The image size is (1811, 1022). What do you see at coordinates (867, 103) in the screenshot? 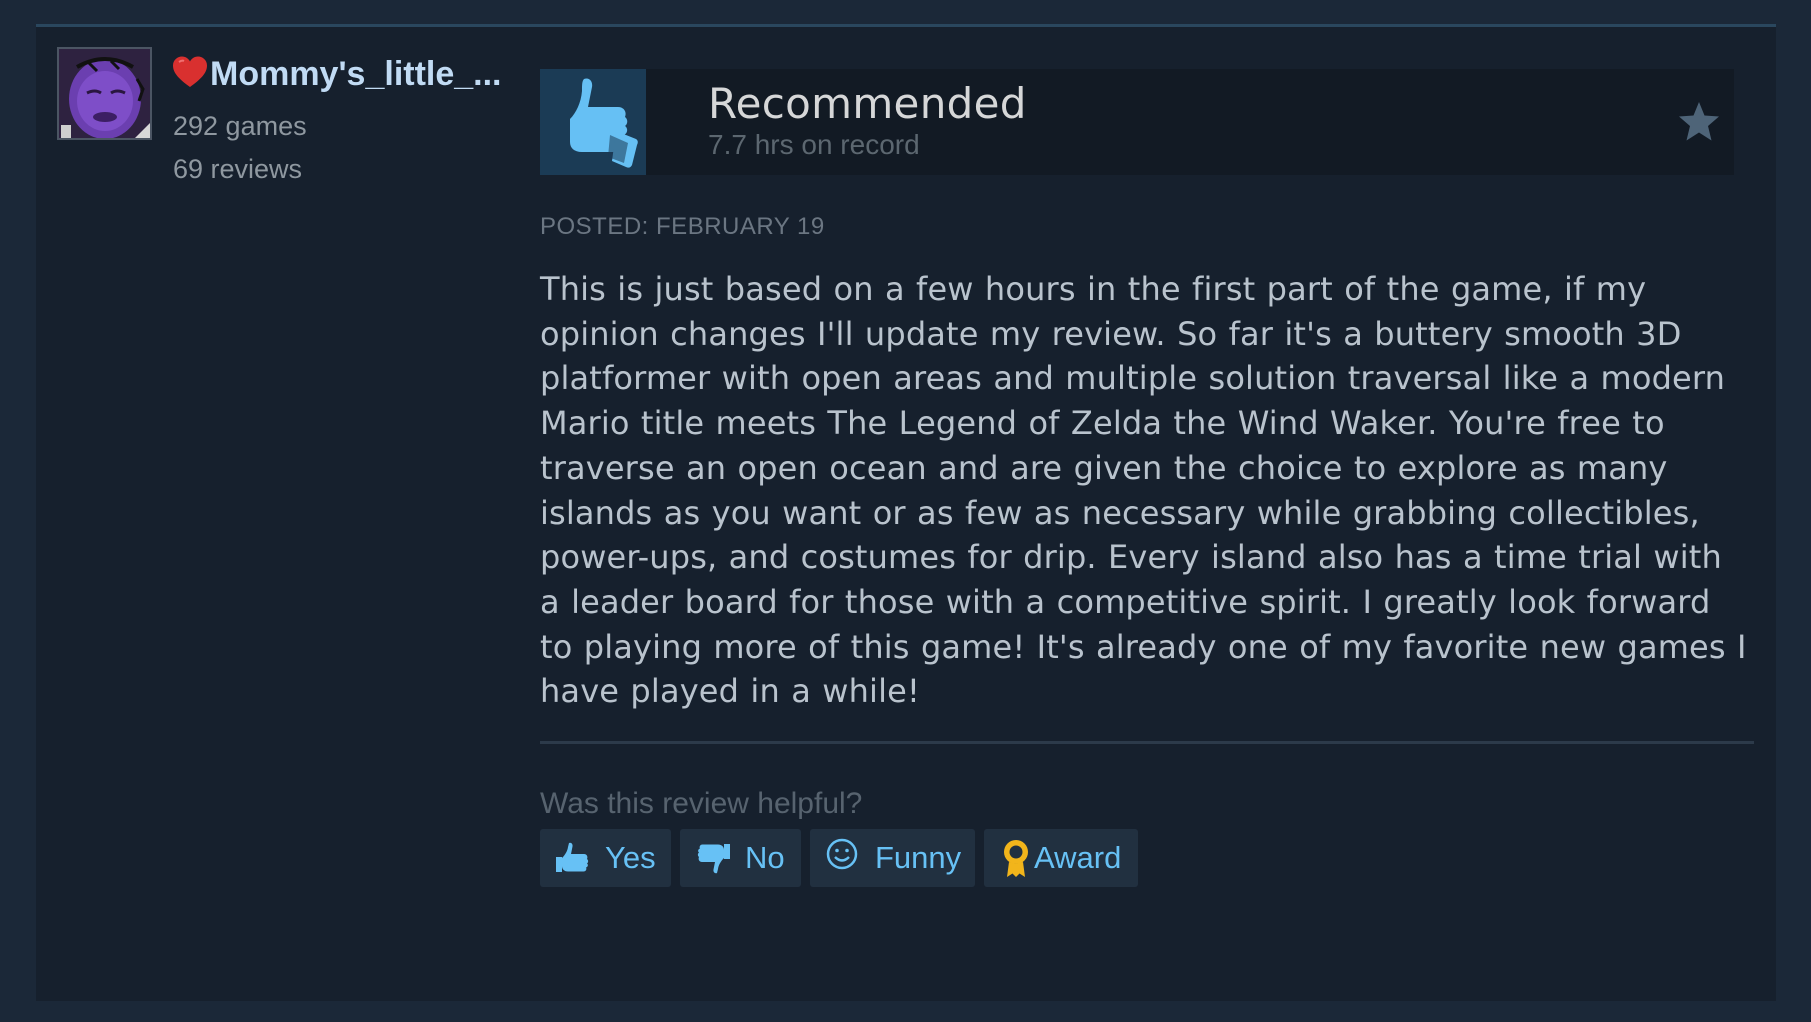
I see `recommendation-verdict: Recommended` at bounding box center [867, 103].